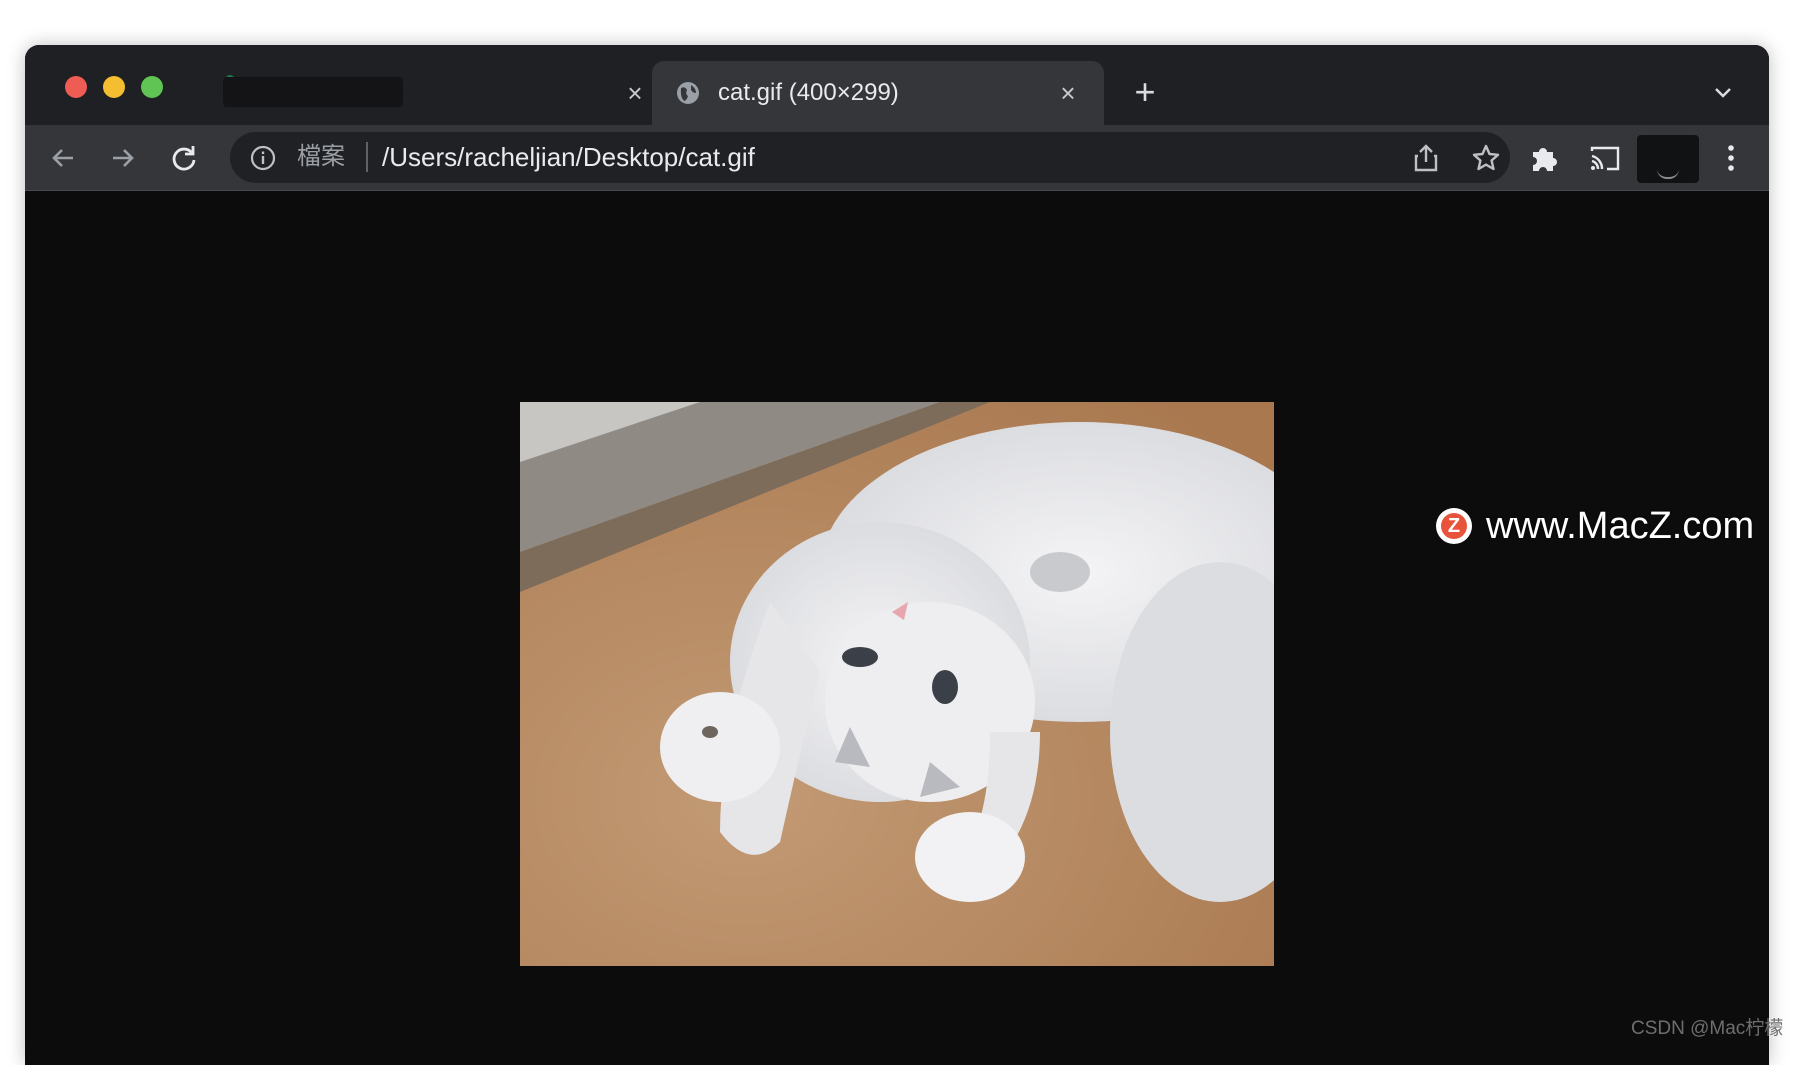 The height and width of the screenshot is (1065, 1796). I want to click on chip-divider, so click(367, 157).